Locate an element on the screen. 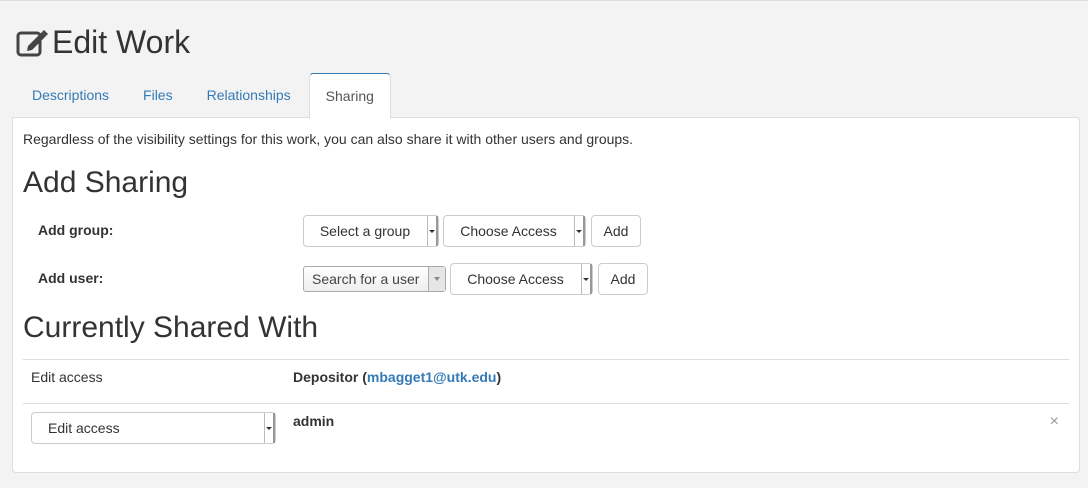 Image resolution: width=1088 pixels, height=488 pixels. tab-bar: Descriptions Files Relationships Sharing is located at coordinates (204, 96).